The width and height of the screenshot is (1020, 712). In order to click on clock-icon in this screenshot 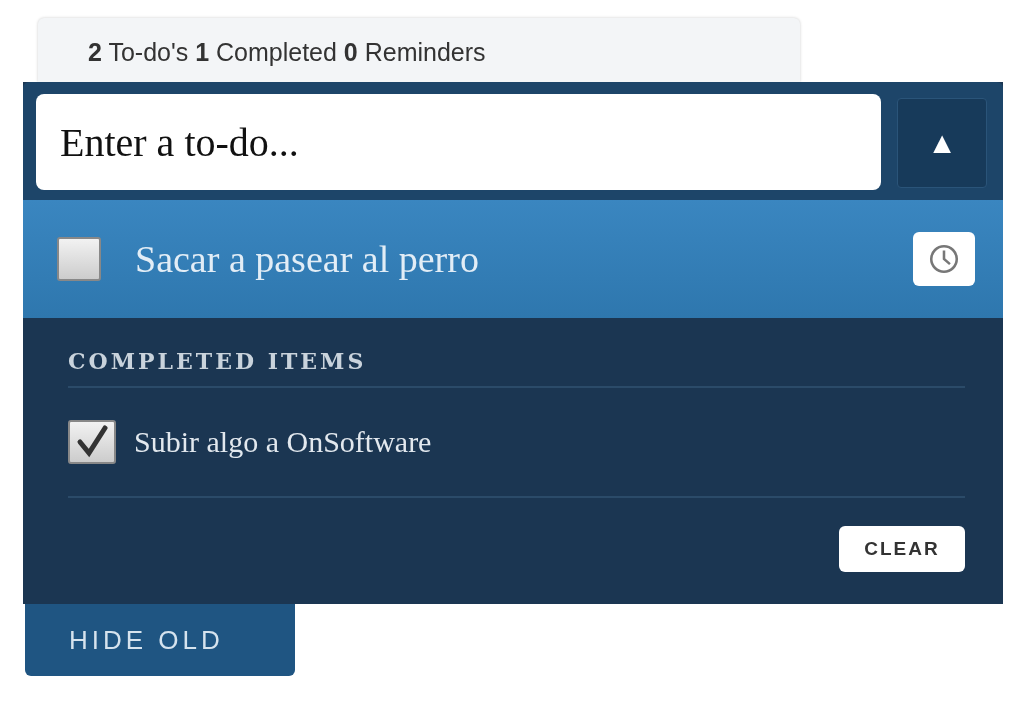, I will do `click(944, 259)`.